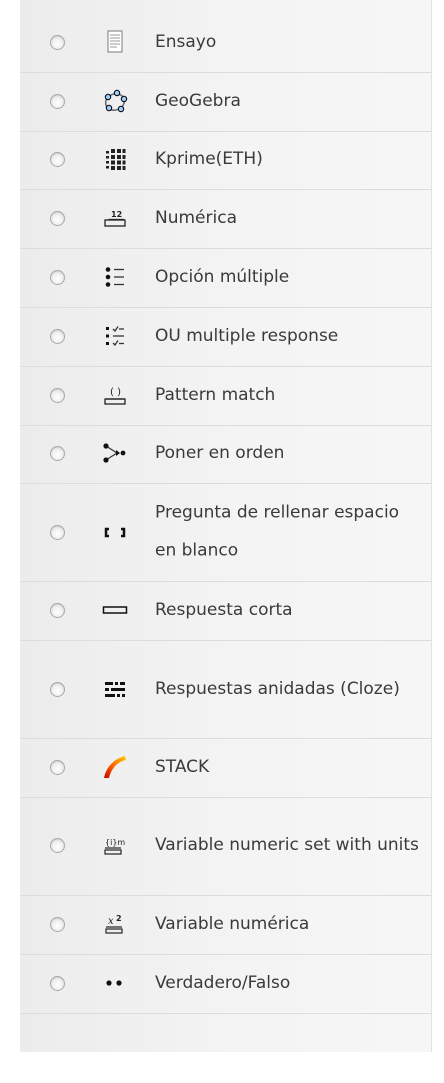 This screenshot has width=444, height=1083. Describe the element at coordinates (222, 276) in the screenshot. I see `question-type-label: Opción múltiple` at that location.